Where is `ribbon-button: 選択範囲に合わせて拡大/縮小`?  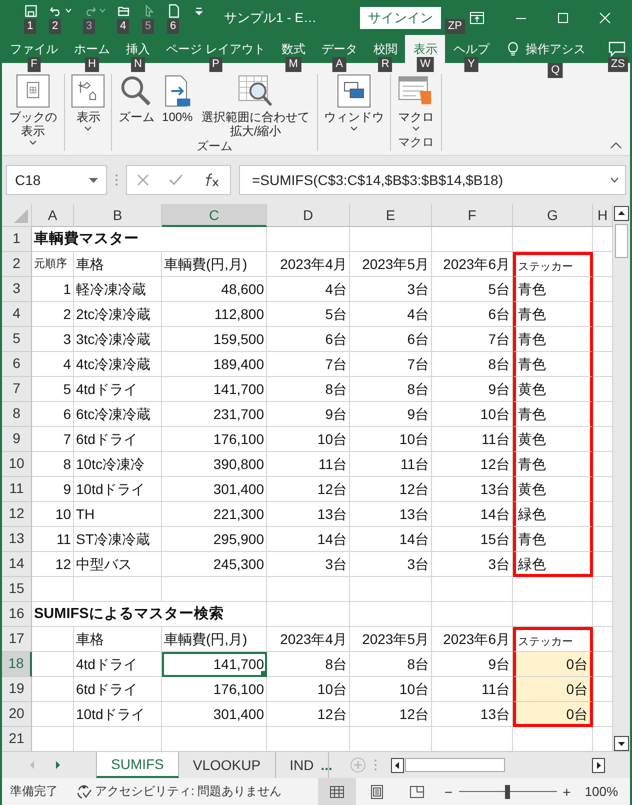 ribbon-button: 選択範囲に合わせて拡大/縮小 is located at coordinates (255, 106).